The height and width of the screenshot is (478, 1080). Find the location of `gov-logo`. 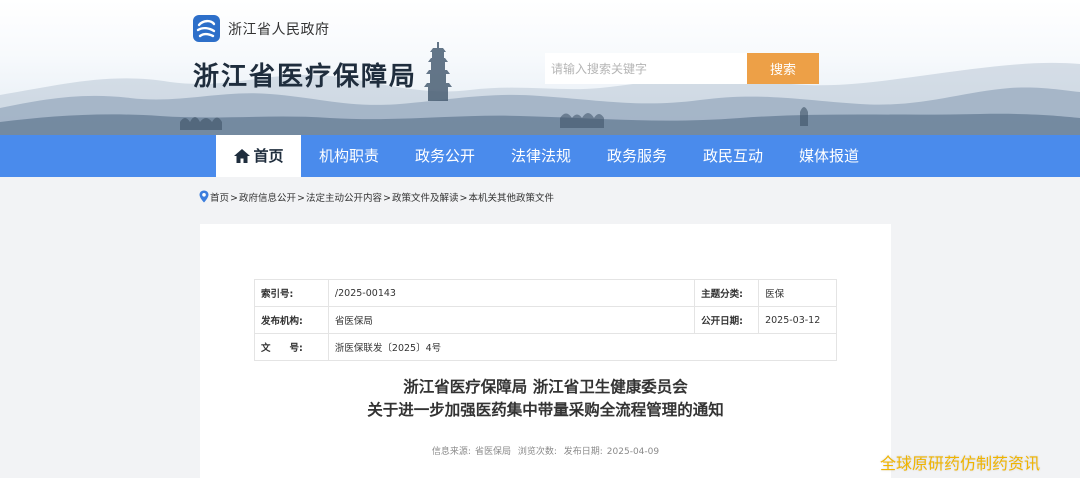

gov-logo is located at coordinates (206, 28).